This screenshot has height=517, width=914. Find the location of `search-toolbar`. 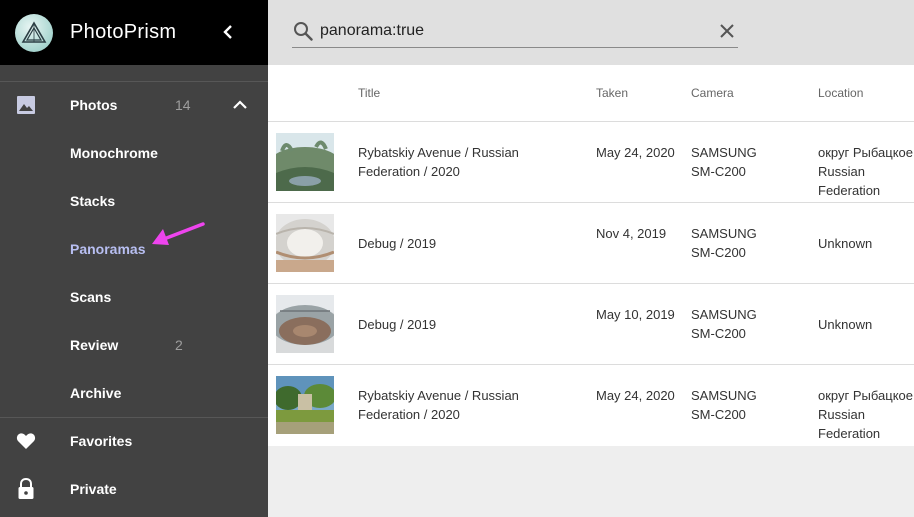

search-toolbar is located at coordinates (591, 32).